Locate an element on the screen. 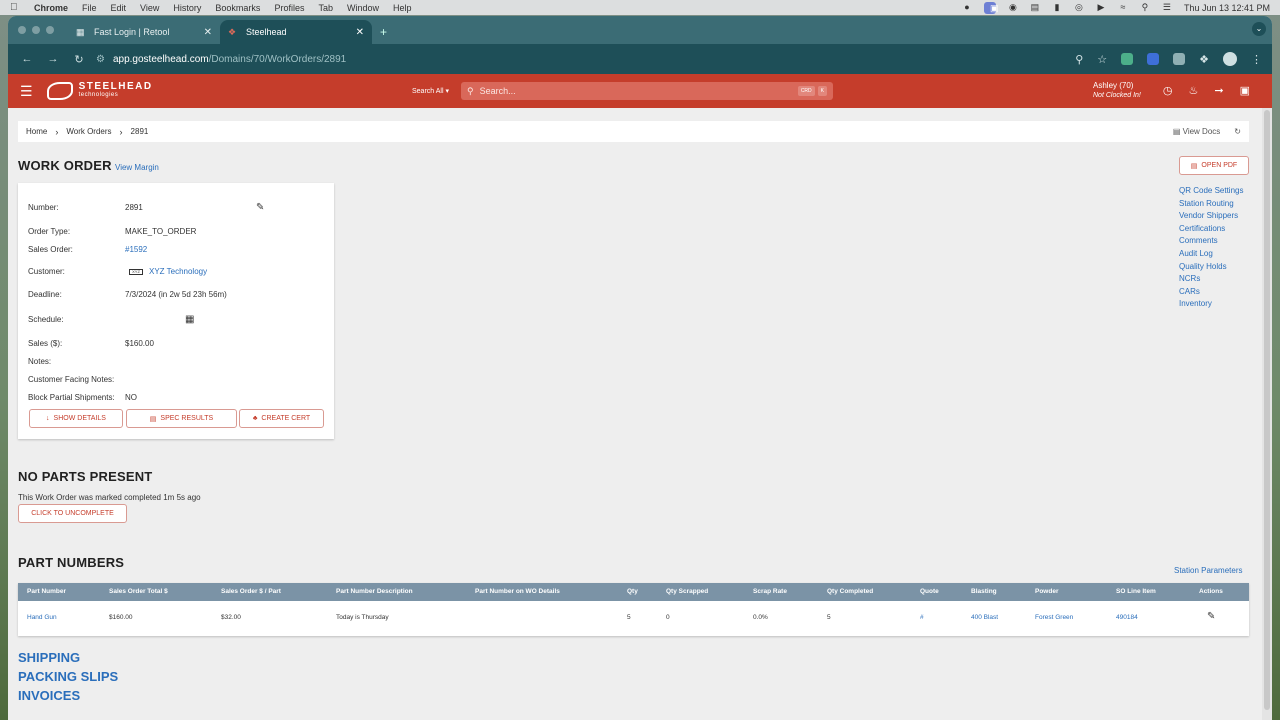  extension-2-icon is located at coordinates (1153, 59).